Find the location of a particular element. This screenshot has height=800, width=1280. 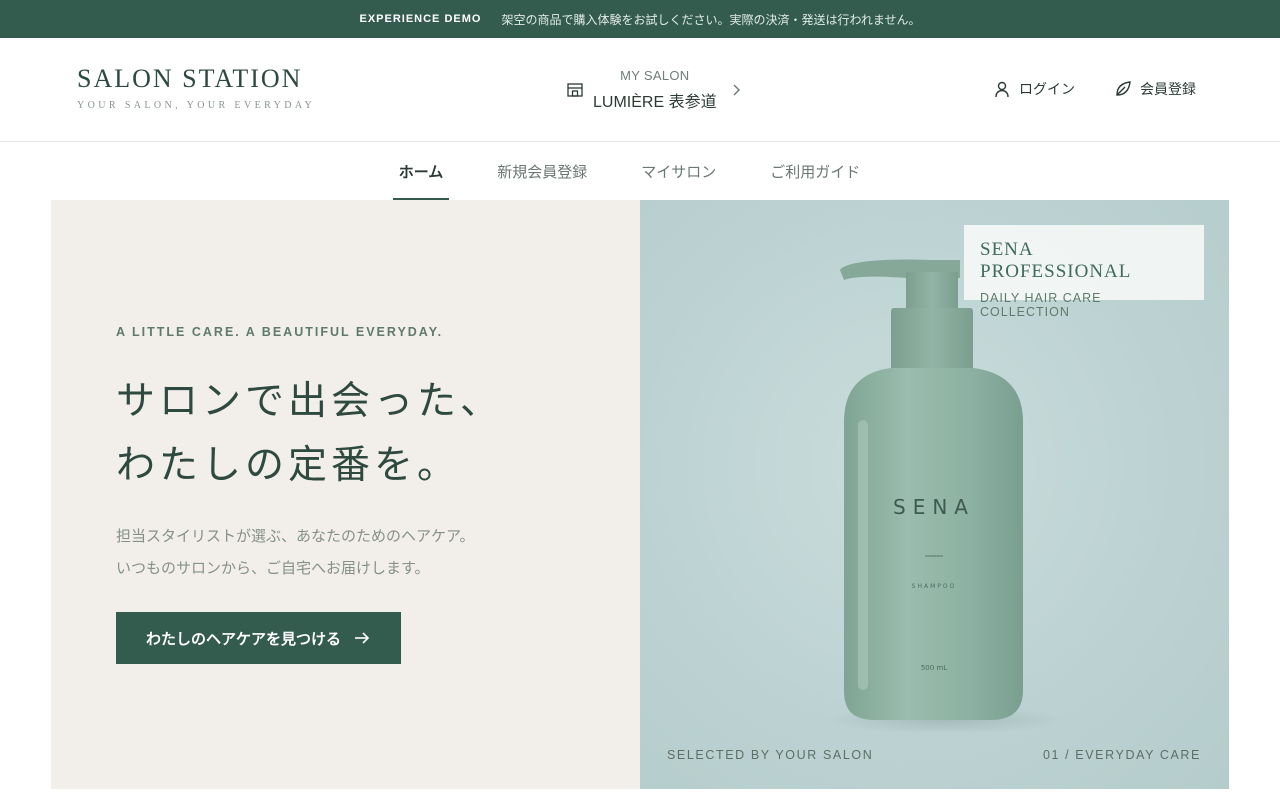

main-nav: ホーム 新規会員登録 マイサロン ご利用ガイド is located at coordinates (640, 171).